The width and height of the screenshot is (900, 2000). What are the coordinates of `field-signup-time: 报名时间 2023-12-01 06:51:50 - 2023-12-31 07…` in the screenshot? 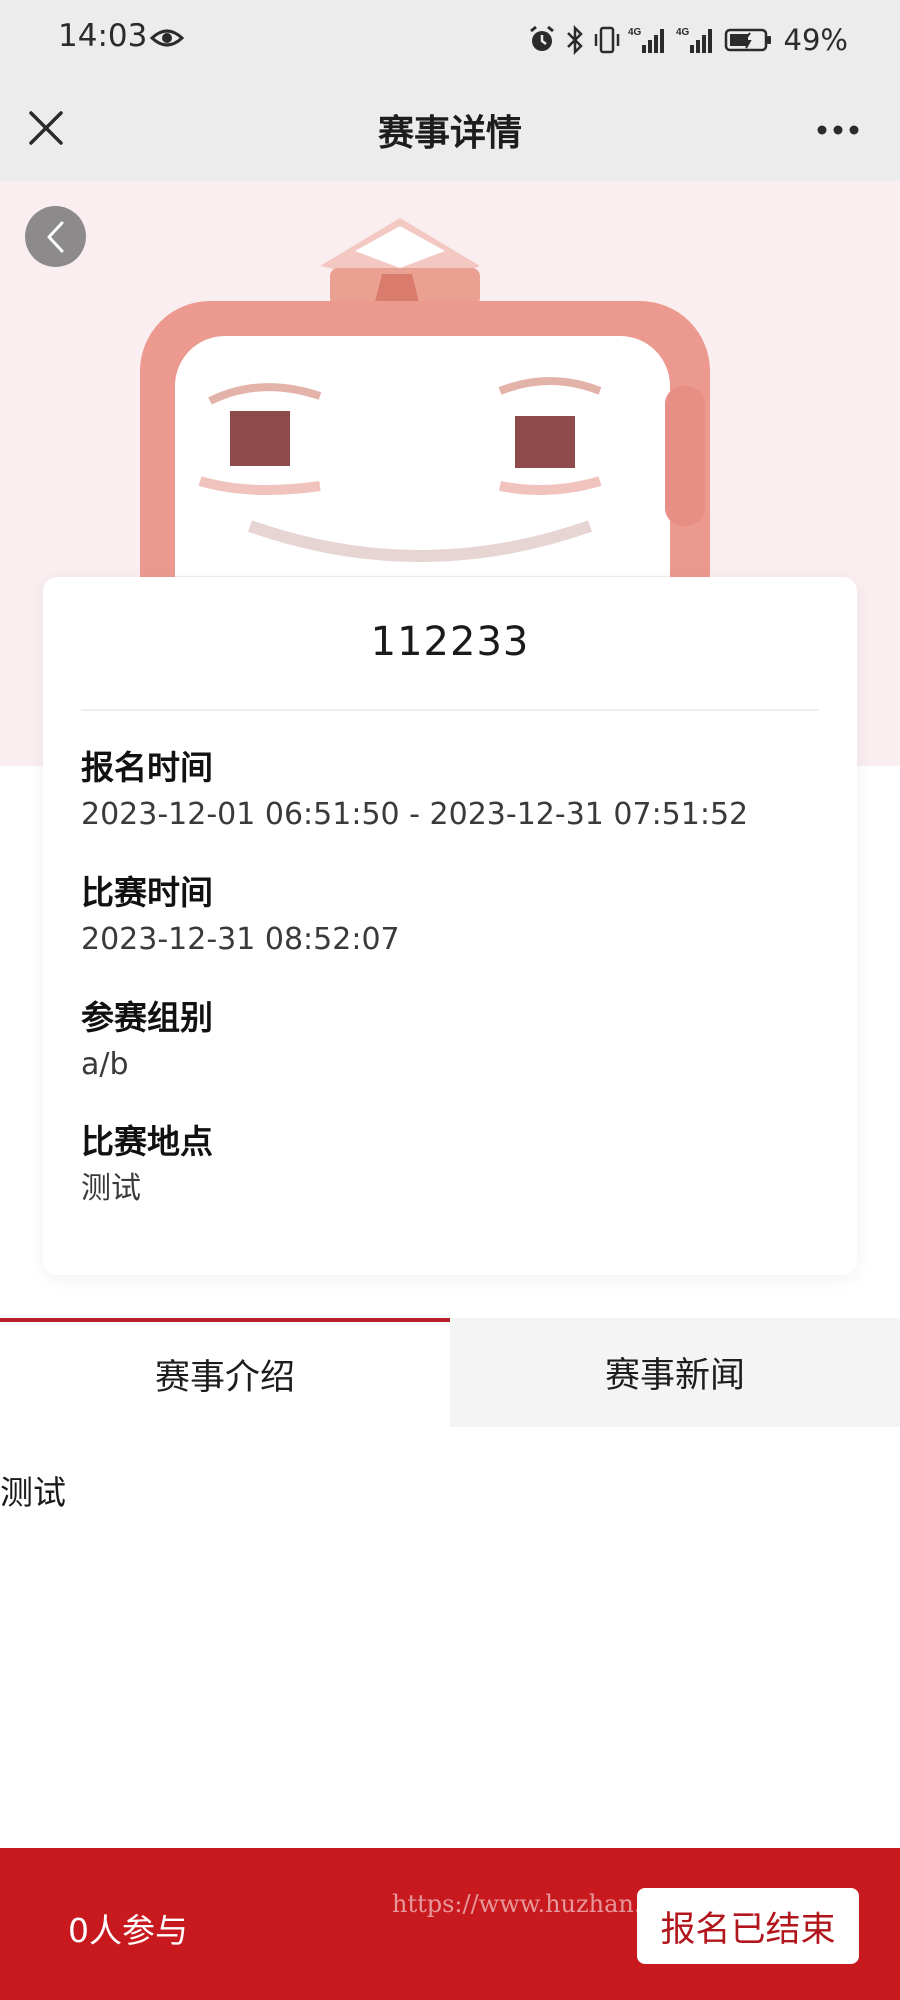 It's located at (450, 791).